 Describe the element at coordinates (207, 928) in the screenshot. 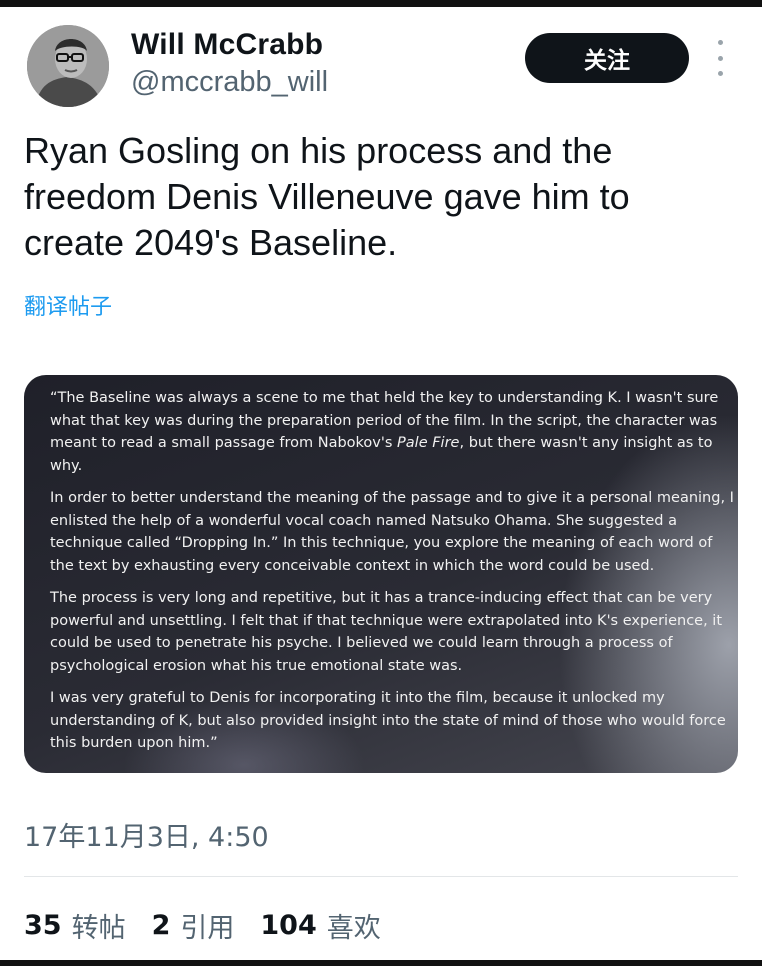

I see `quotes-label: 引用` at that location.